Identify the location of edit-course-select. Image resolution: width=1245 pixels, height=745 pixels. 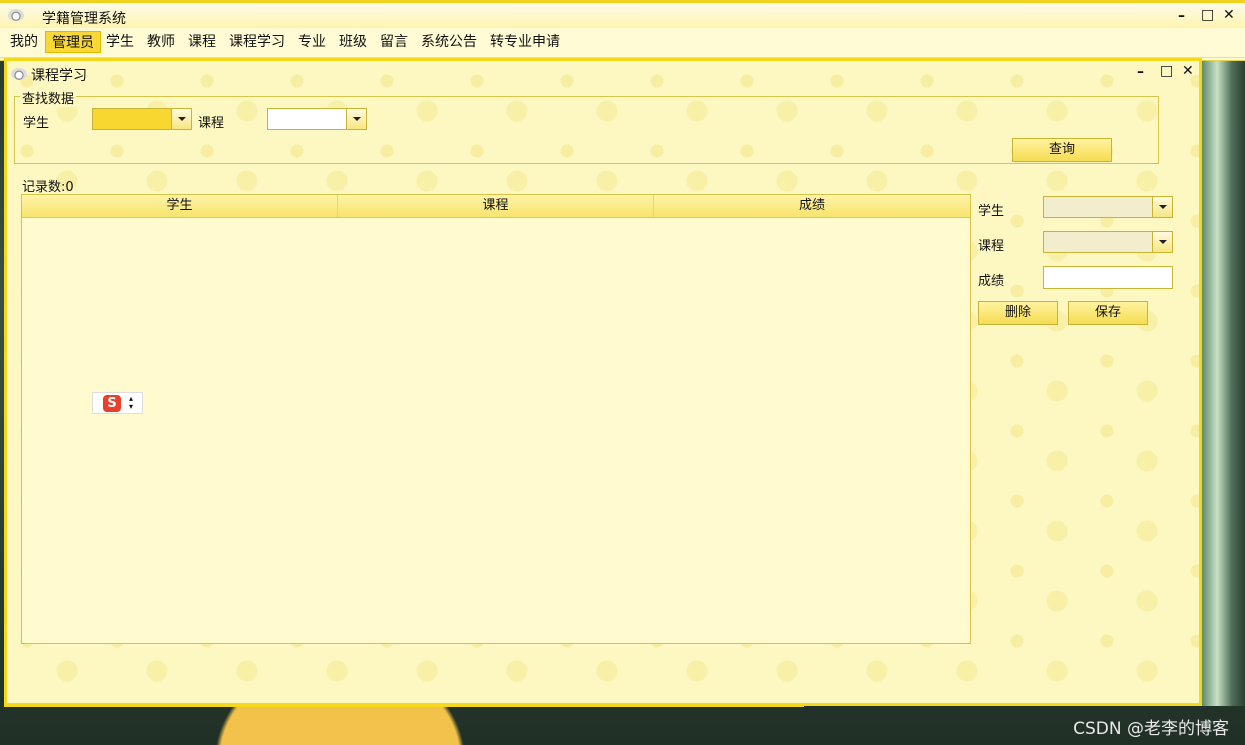
(1108, 242).